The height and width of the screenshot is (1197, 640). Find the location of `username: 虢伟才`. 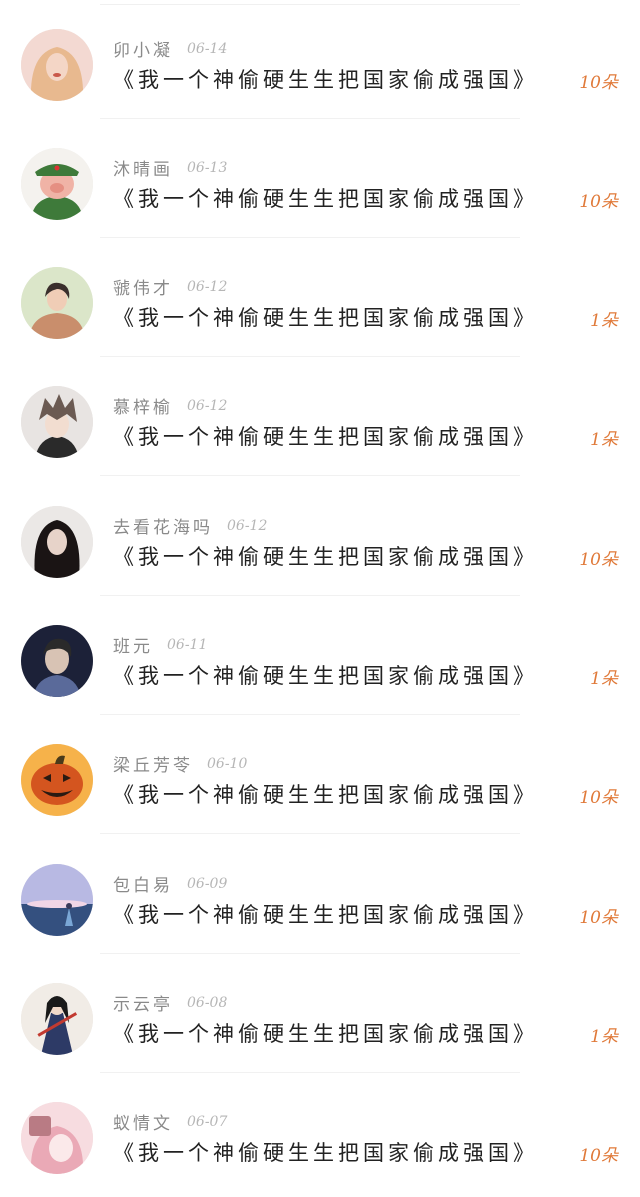

username: 虢伟才 is located at coordinates (143, 289).